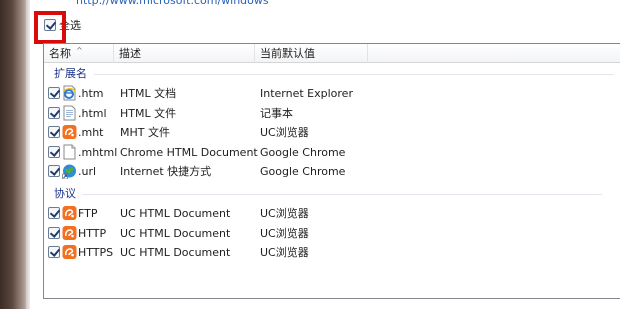 The width and height of the screenshot is (620, 309). I want to click on background-desktop-strip, so click(15, 154).